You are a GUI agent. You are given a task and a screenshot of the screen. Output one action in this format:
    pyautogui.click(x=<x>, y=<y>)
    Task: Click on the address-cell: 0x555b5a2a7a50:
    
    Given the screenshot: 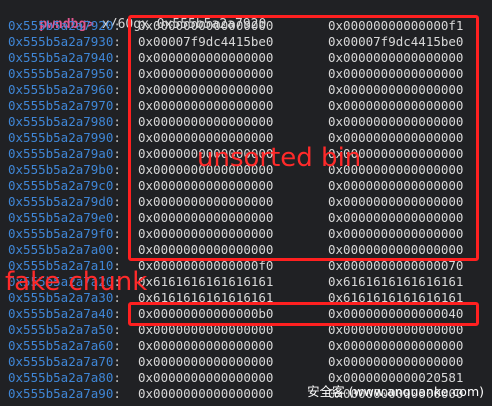 What is the action you would take?
    pyautogui.click(x=64, y=330)
    